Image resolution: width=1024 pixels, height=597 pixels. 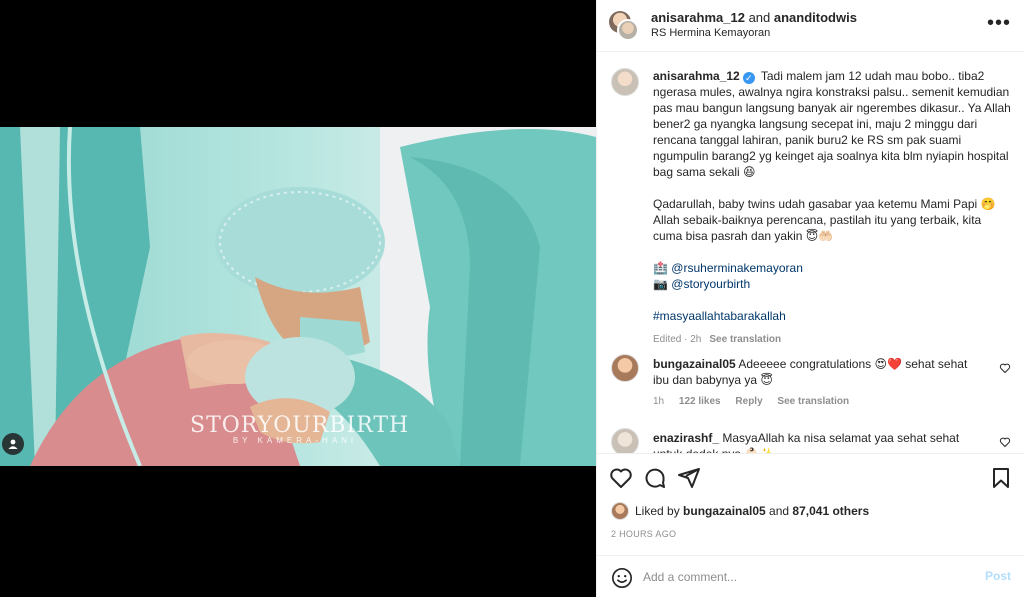 I want to click on comment-likes: 122 likes, so click(x=700, y=401).